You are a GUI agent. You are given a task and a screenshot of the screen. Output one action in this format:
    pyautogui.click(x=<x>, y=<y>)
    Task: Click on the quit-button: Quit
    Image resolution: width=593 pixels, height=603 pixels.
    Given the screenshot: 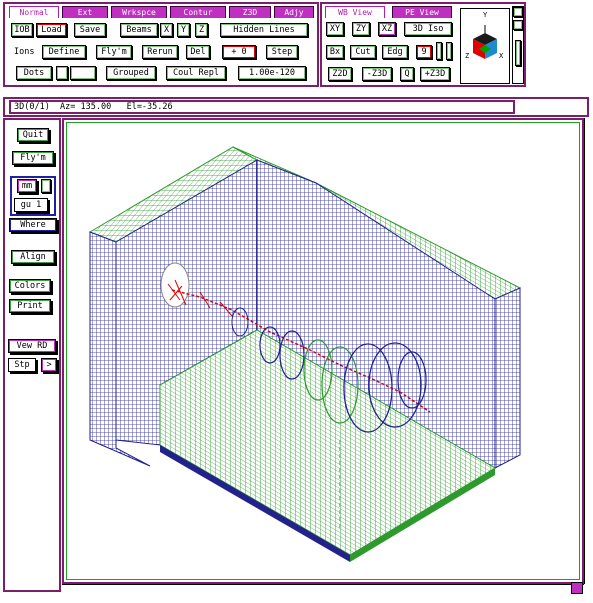 What is the action you would take?
    pyautogui.click(x=33, y=135)
    